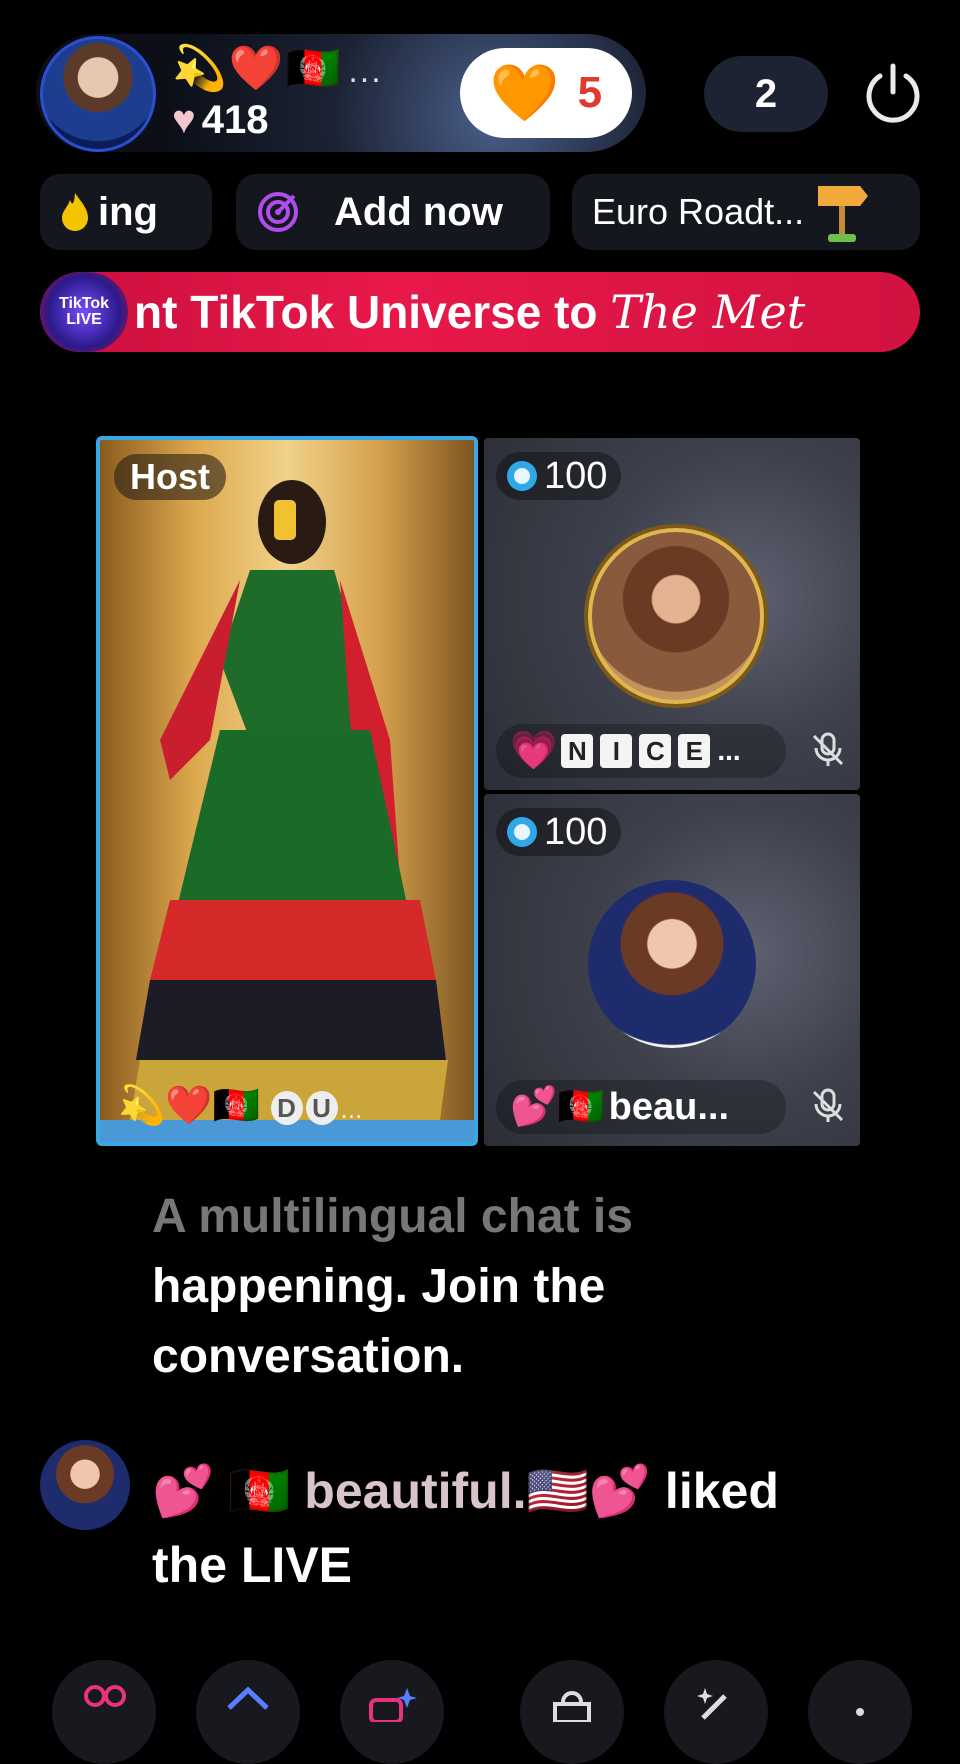  Describe the element at coordinates (98, 94) in the screenshot. I see `host-avatar` at that location.